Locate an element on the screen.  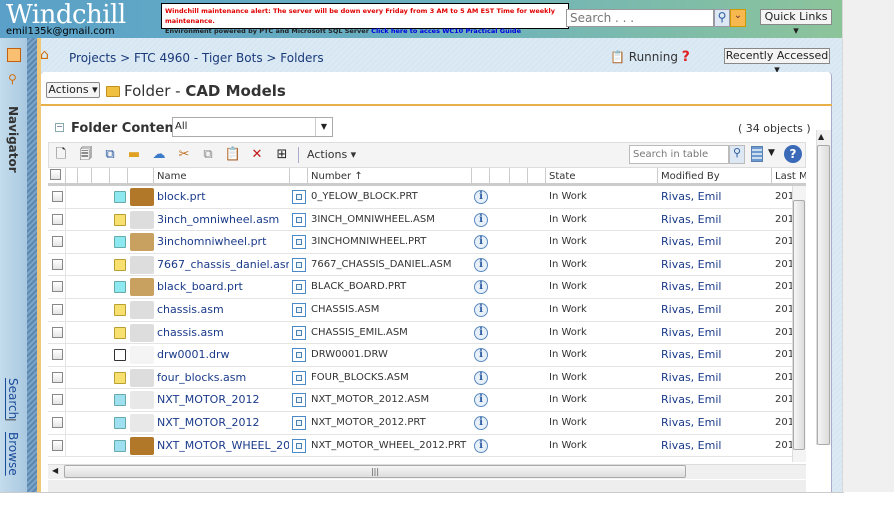
collapse-icon: − is located at coordinates (59, 127).